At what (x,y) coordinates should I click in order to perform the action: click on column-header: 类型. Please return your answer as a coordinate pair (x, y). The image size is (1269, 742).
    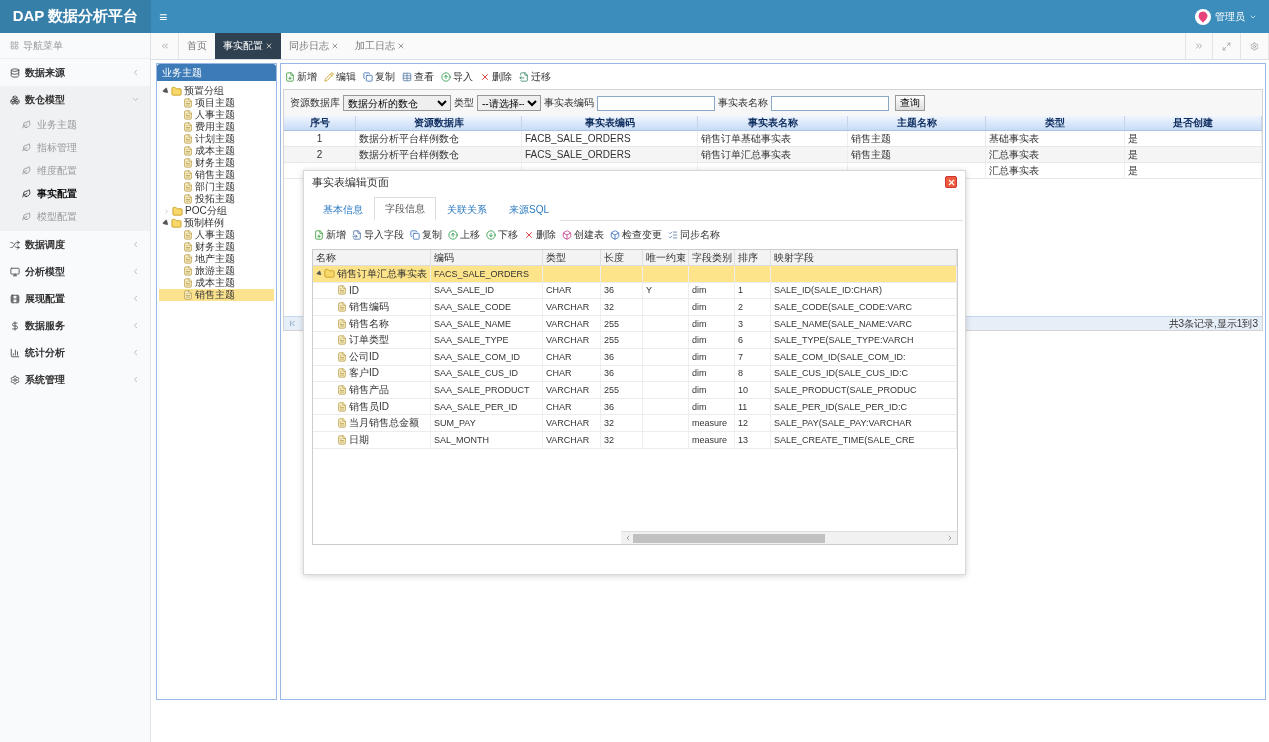
    Looking at the image, I should click on (572, 257).